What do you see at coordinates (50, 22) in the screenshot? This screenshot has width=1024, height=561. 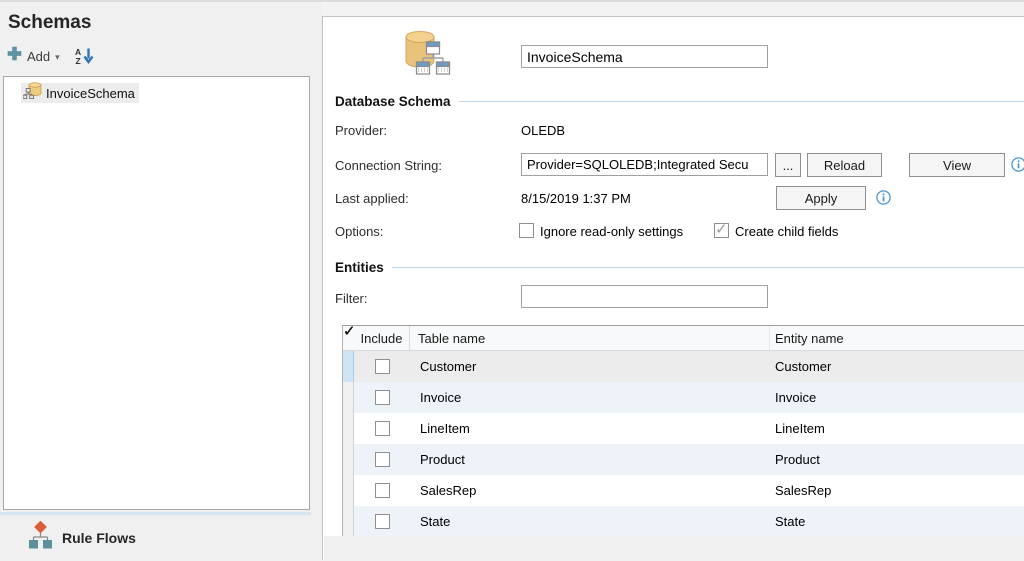 I see `sidebar-title: Schemas` at bounding box center [50, 22].